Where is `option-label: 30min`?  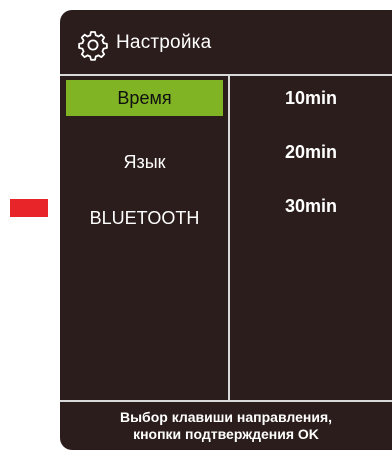
option-label: 30min is located at coordinates (311, 205).